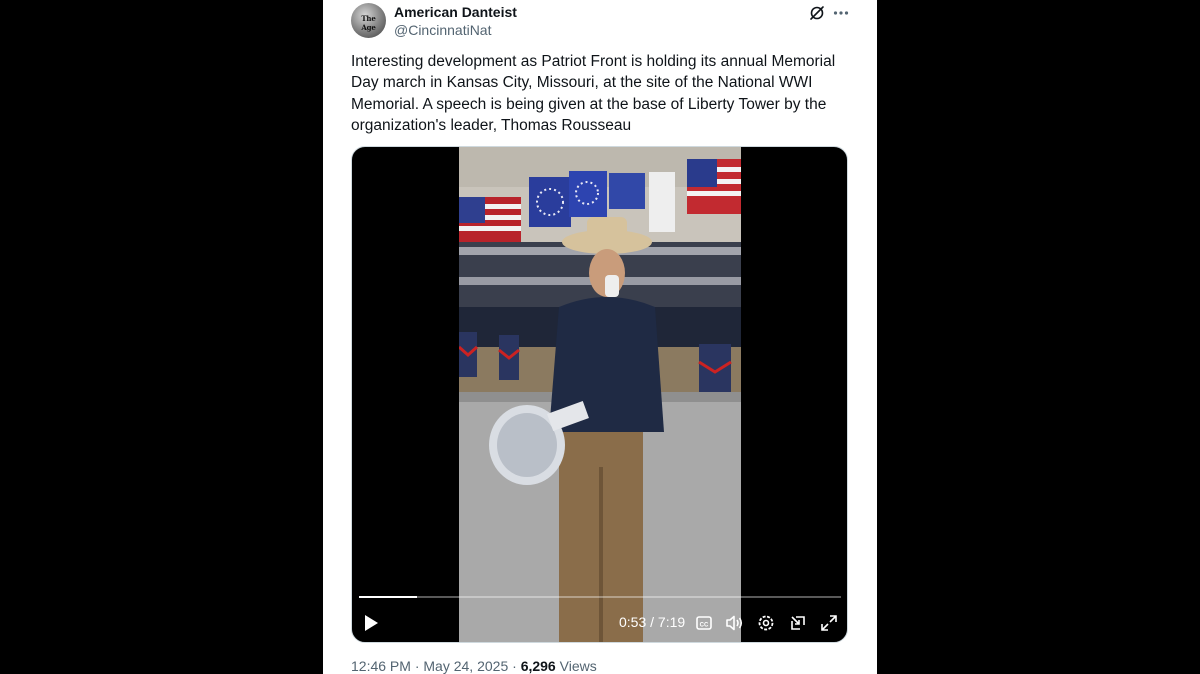  Describe the element at coordinates (600, 597) in the screenshot. I see `progress-bar` at that location.